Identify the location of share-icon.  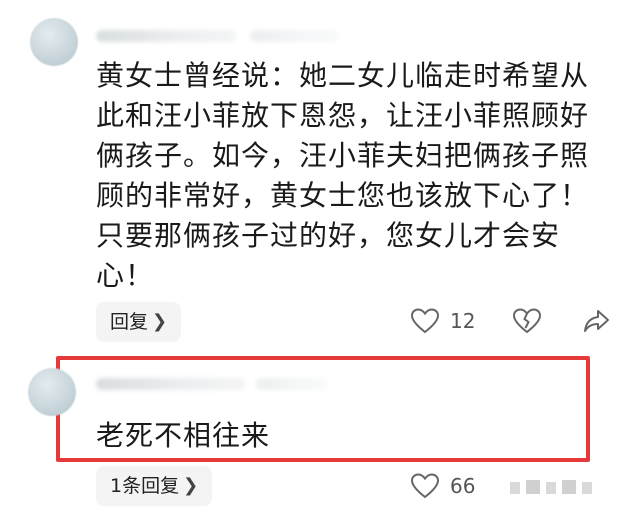
(596, 321).